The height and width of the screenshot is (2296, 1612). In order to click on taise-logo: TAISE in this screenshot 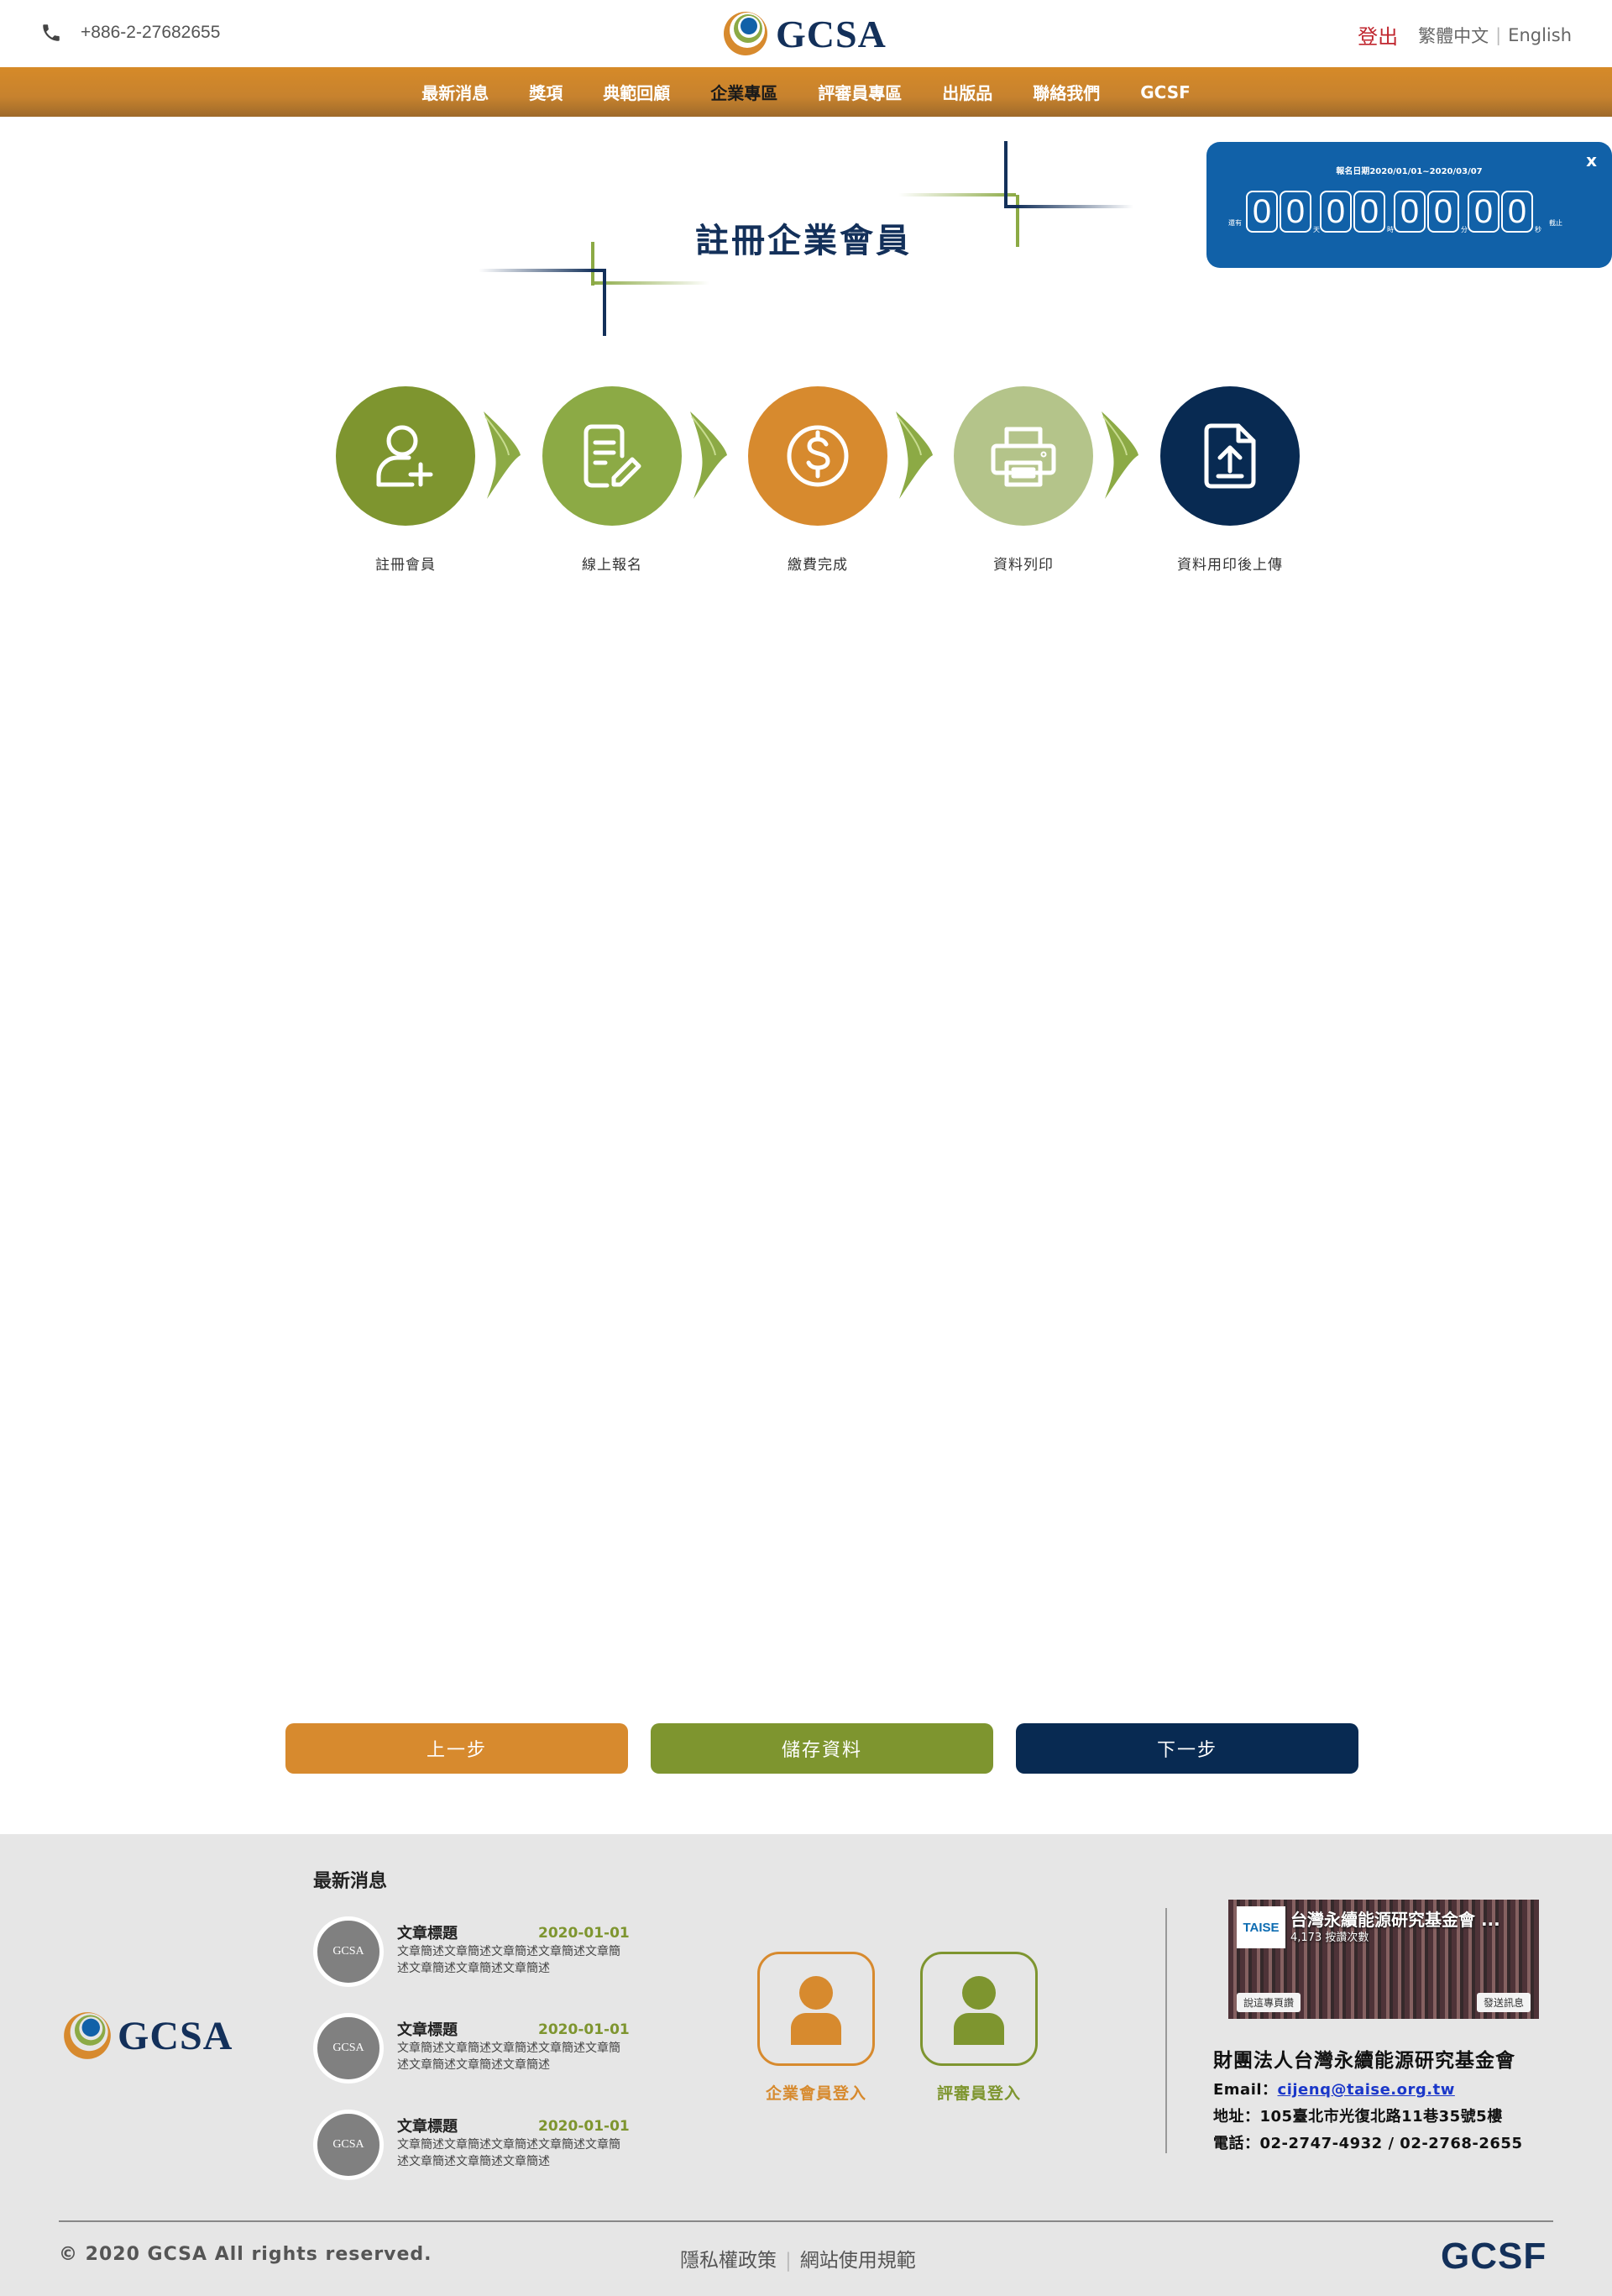, I will do `click(1261, 1927)`.